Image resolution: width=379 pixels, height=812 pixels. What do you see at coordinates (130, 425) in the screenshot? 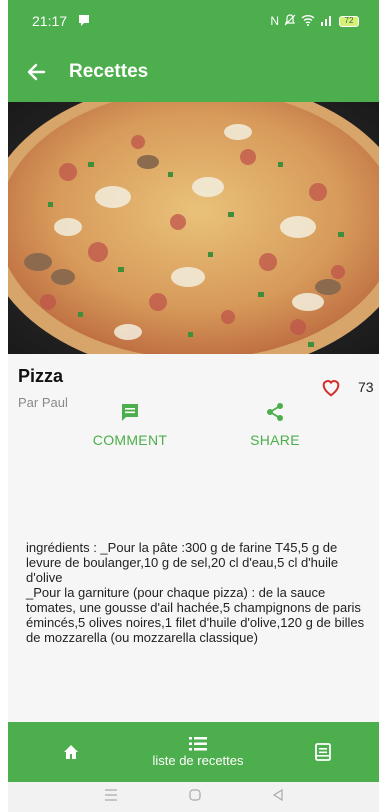
I see `comment-button: COMMENT` at bounding box center [130, 425].